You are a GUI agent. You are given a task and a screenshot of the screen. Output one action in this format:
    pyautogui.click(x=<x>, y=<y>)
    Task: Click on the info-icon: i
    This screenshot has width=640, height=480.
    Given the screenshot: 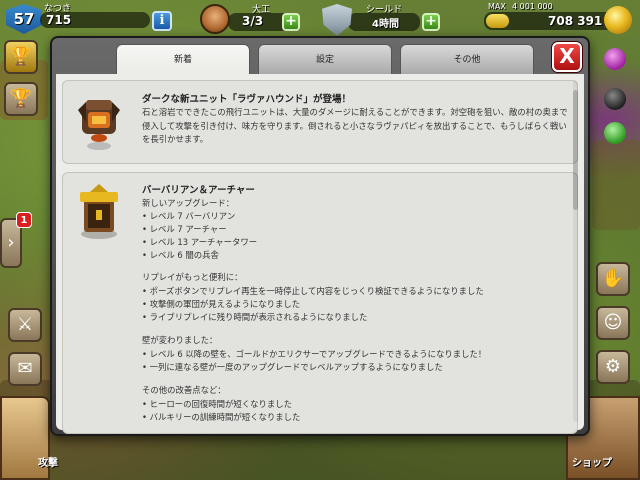 What is the action you would take?
    pyautogui.click(x=162, y=21)
    